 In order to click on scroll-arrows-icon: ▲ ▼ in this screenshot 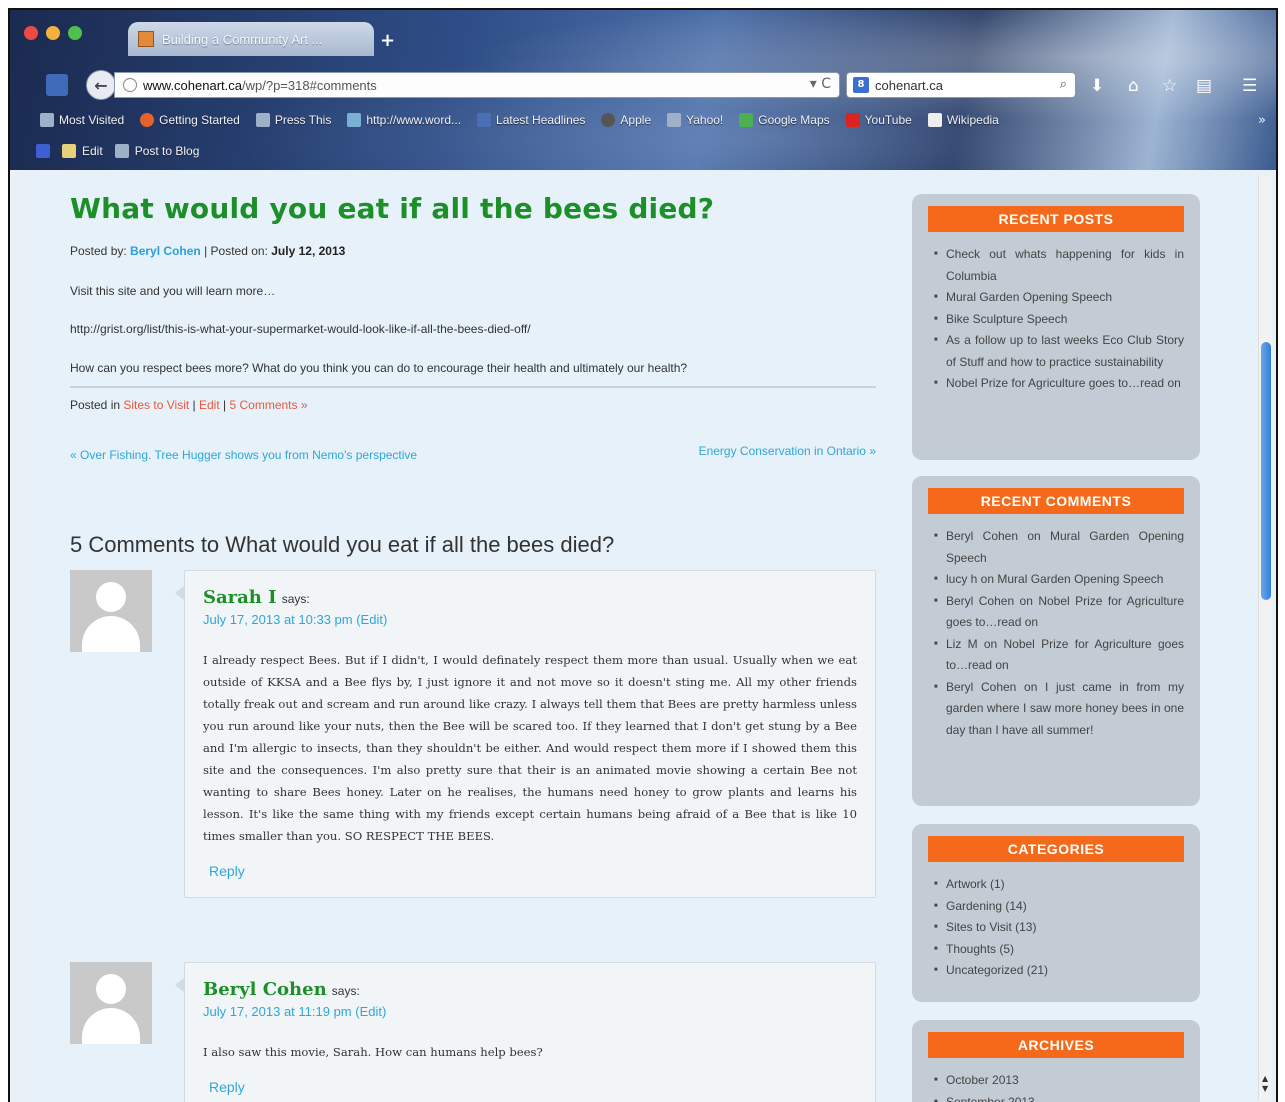, I will do `click(1265, 1084)`.